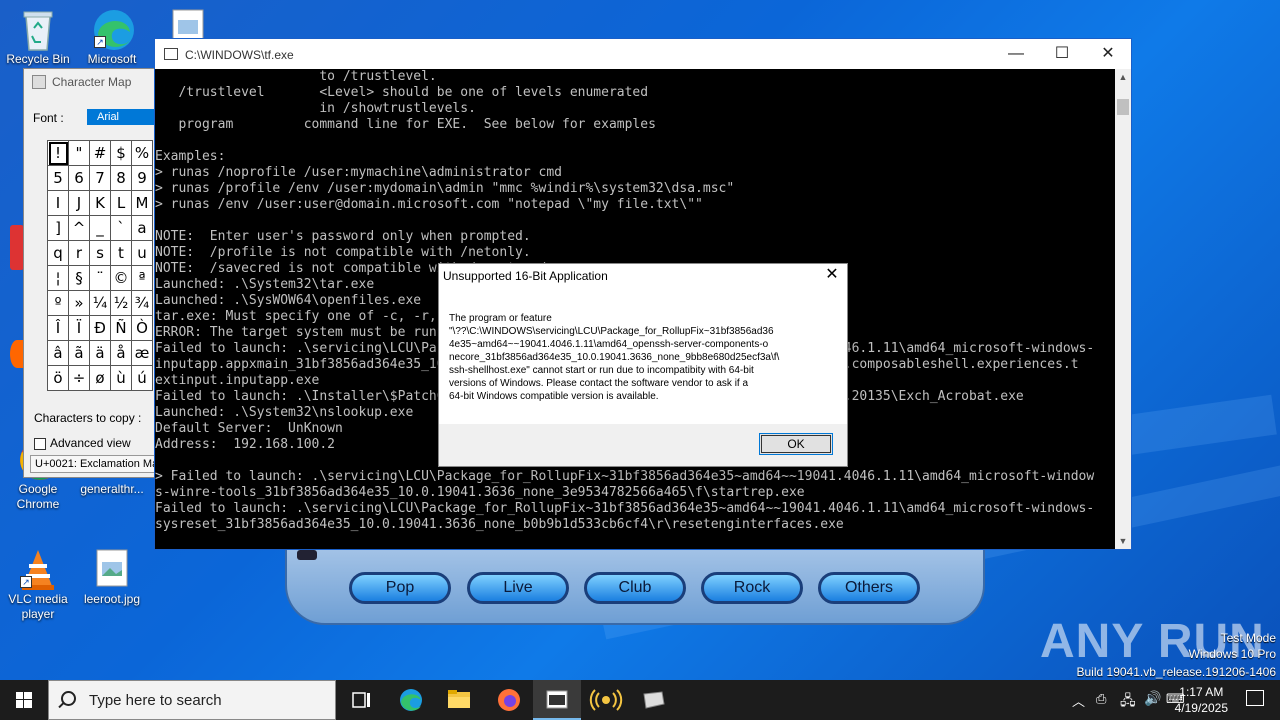  What do you see at coordinates (79, 153) in the screenshot?
I see `char-cell: "` at bounding box center [79, 153].